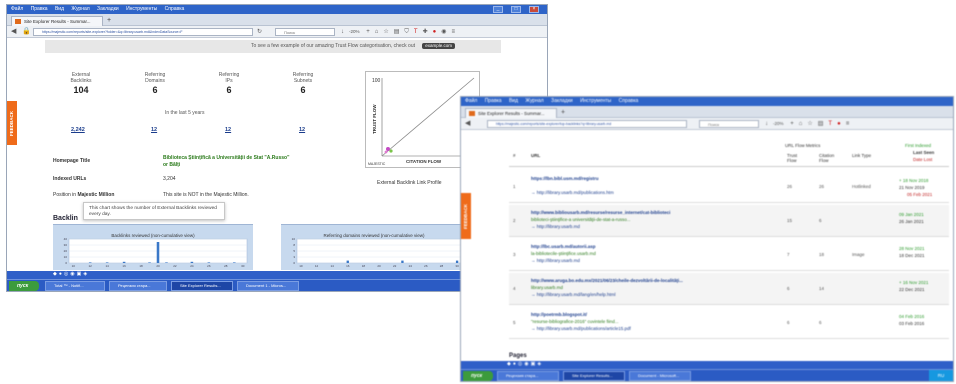 This screenshot has width=956, height=384. I want to click on last5-domains-link: 12, so click(154, 130).